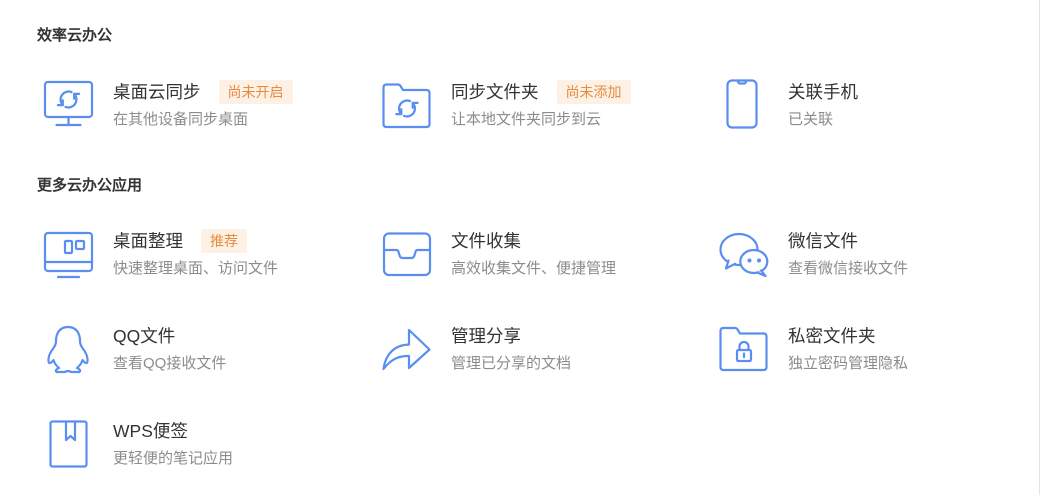 Image resolution: width=1046 pixels, height=495 pixels. What do you see at coordinates (224, 241) in the screenshot?
I see `recommend-badge: 推荐` at bounding box center [224, 241].